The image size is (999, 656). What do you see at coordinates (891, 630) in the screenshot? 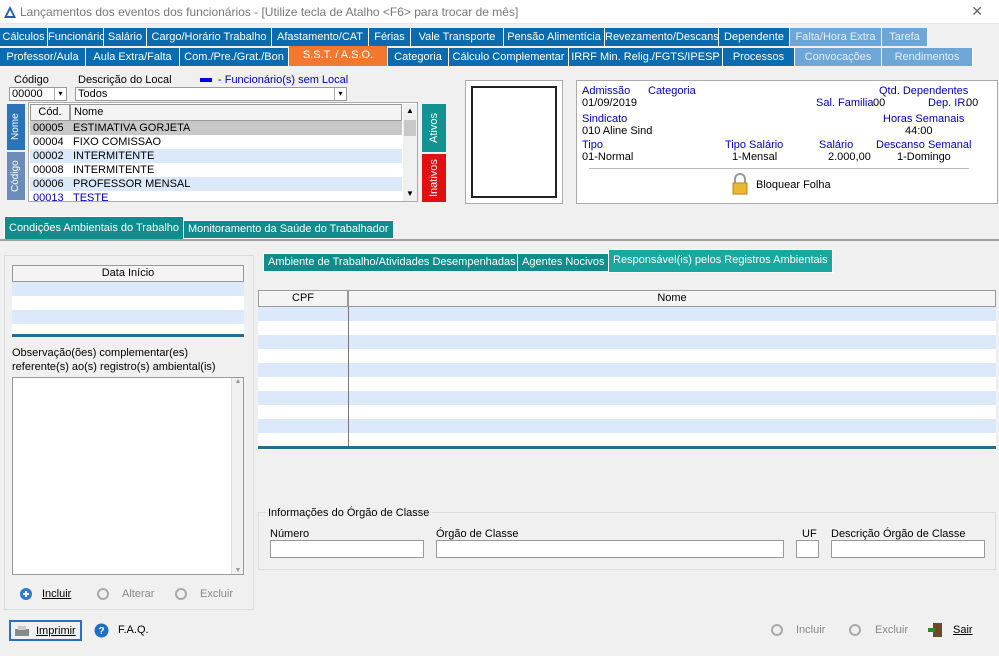
I see `footer-excluir-button: Excluir` at bounding box center [891, 630].